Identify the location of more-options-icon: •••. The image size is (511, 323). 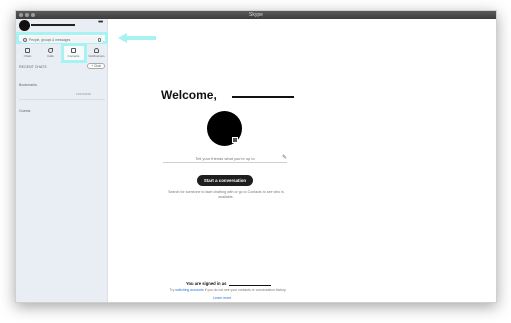
(100, 22).